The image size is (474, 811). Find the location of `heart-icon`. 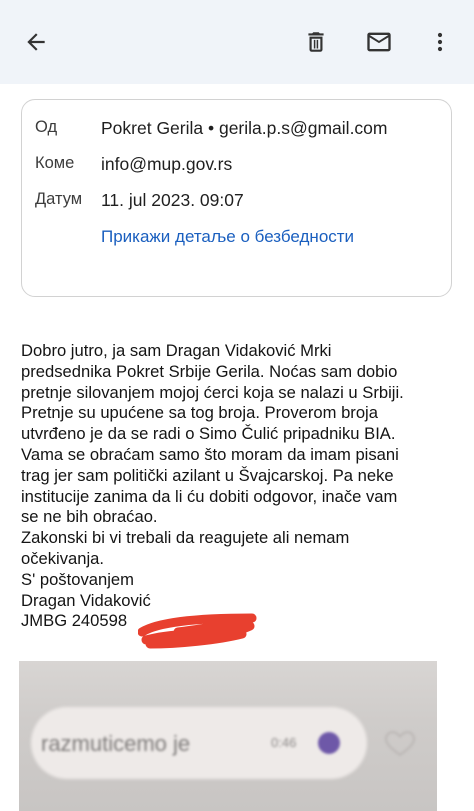

heart-icon is located at coordinates (400, 743).